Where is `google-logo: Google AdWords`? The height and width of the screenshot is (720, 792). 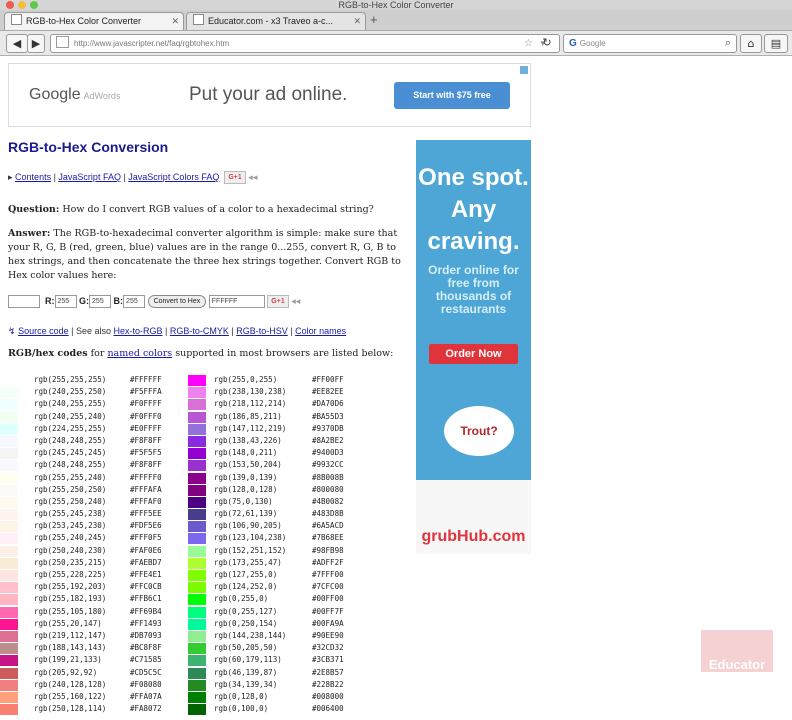
google-logo: Google AdWords is located at coordinates (75, 94).